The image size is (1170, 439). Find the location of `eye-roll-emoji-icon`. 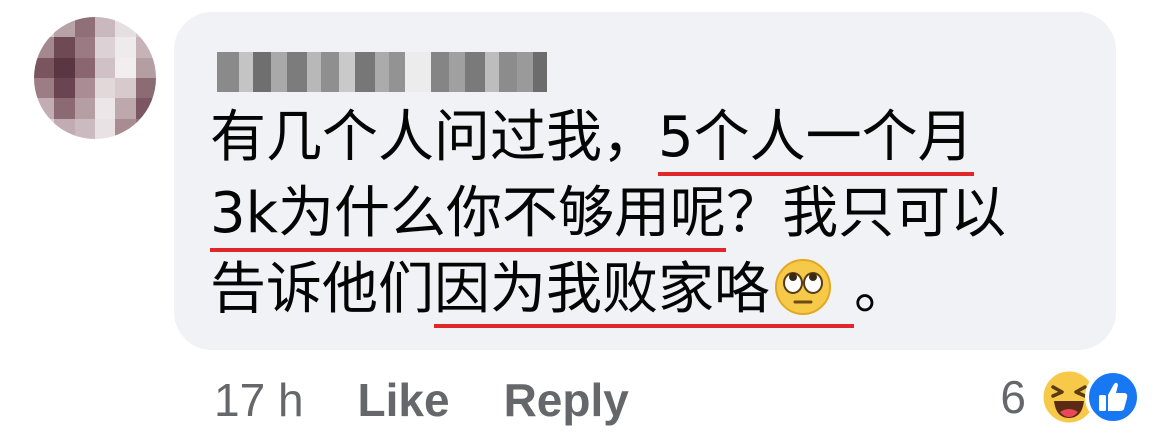

eye-roll-emoji-icon is located at coordinates (803, 287).